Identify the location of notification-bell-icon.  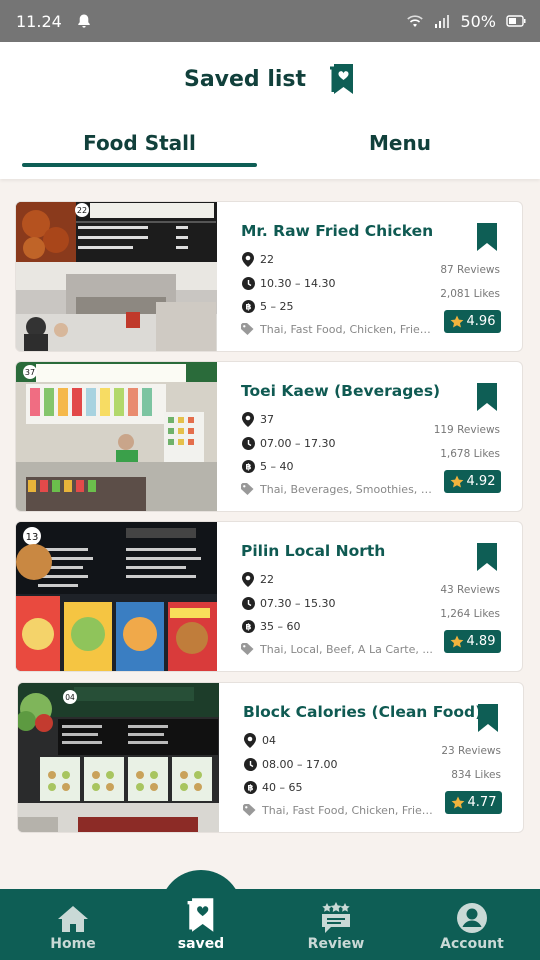
(84, 21).